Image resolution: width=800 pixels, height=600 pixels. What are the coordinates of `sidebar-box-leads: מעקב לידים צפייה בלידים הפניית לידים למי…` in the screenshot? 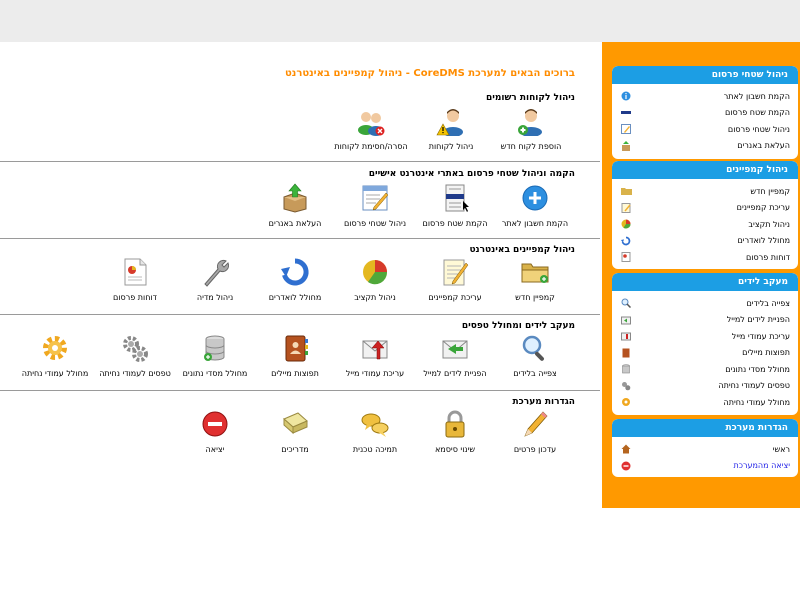 It's located at (705, 344).